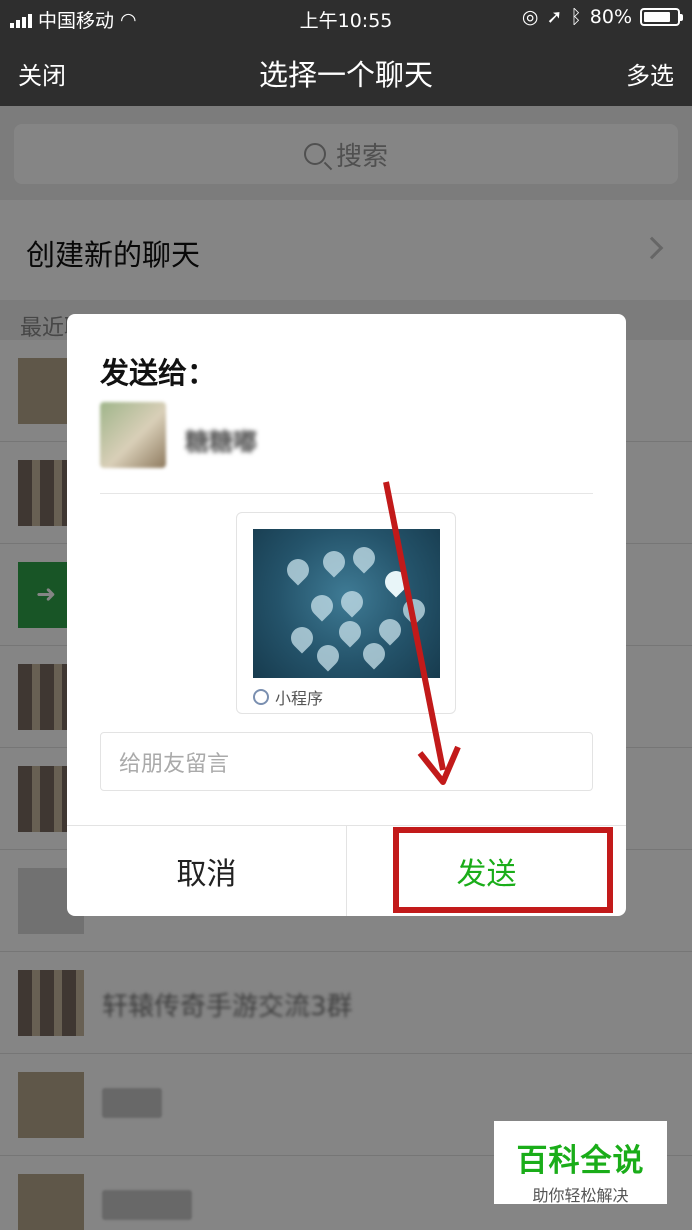 The height and width of the screenshot is (1230, 692). What do you see at coordinates (174, 764) in the screenshot?
I see `message-placeholder: 给朋友留言` at bounding box center [174, 764].